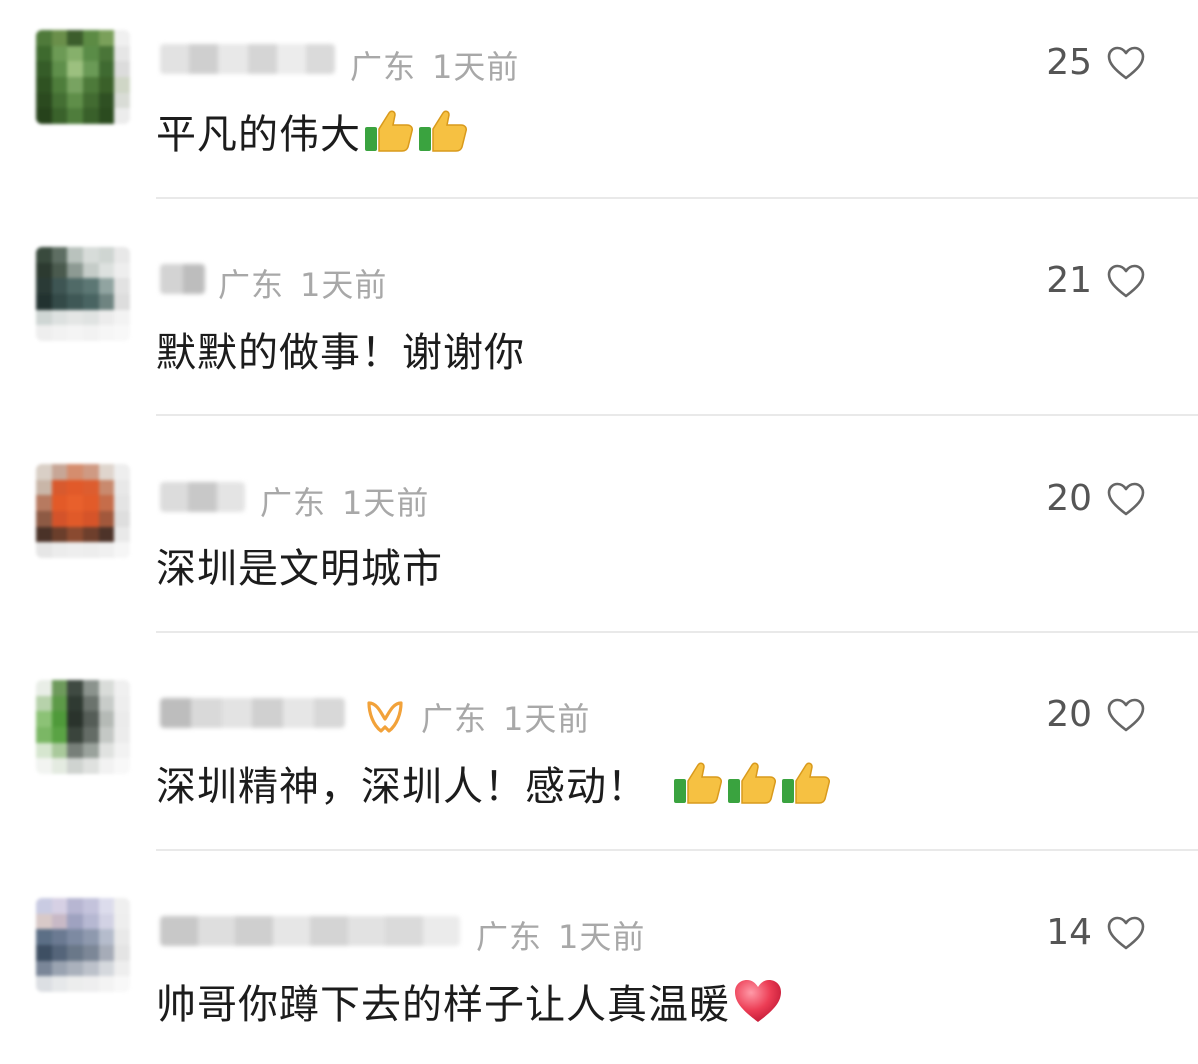 This screenshot has width=1198, height=1064. What do you see at coordinates (299, 569) in the screenshot?
I see `comment-body: 深圳是文明城市` at bounding box center [299, 569].